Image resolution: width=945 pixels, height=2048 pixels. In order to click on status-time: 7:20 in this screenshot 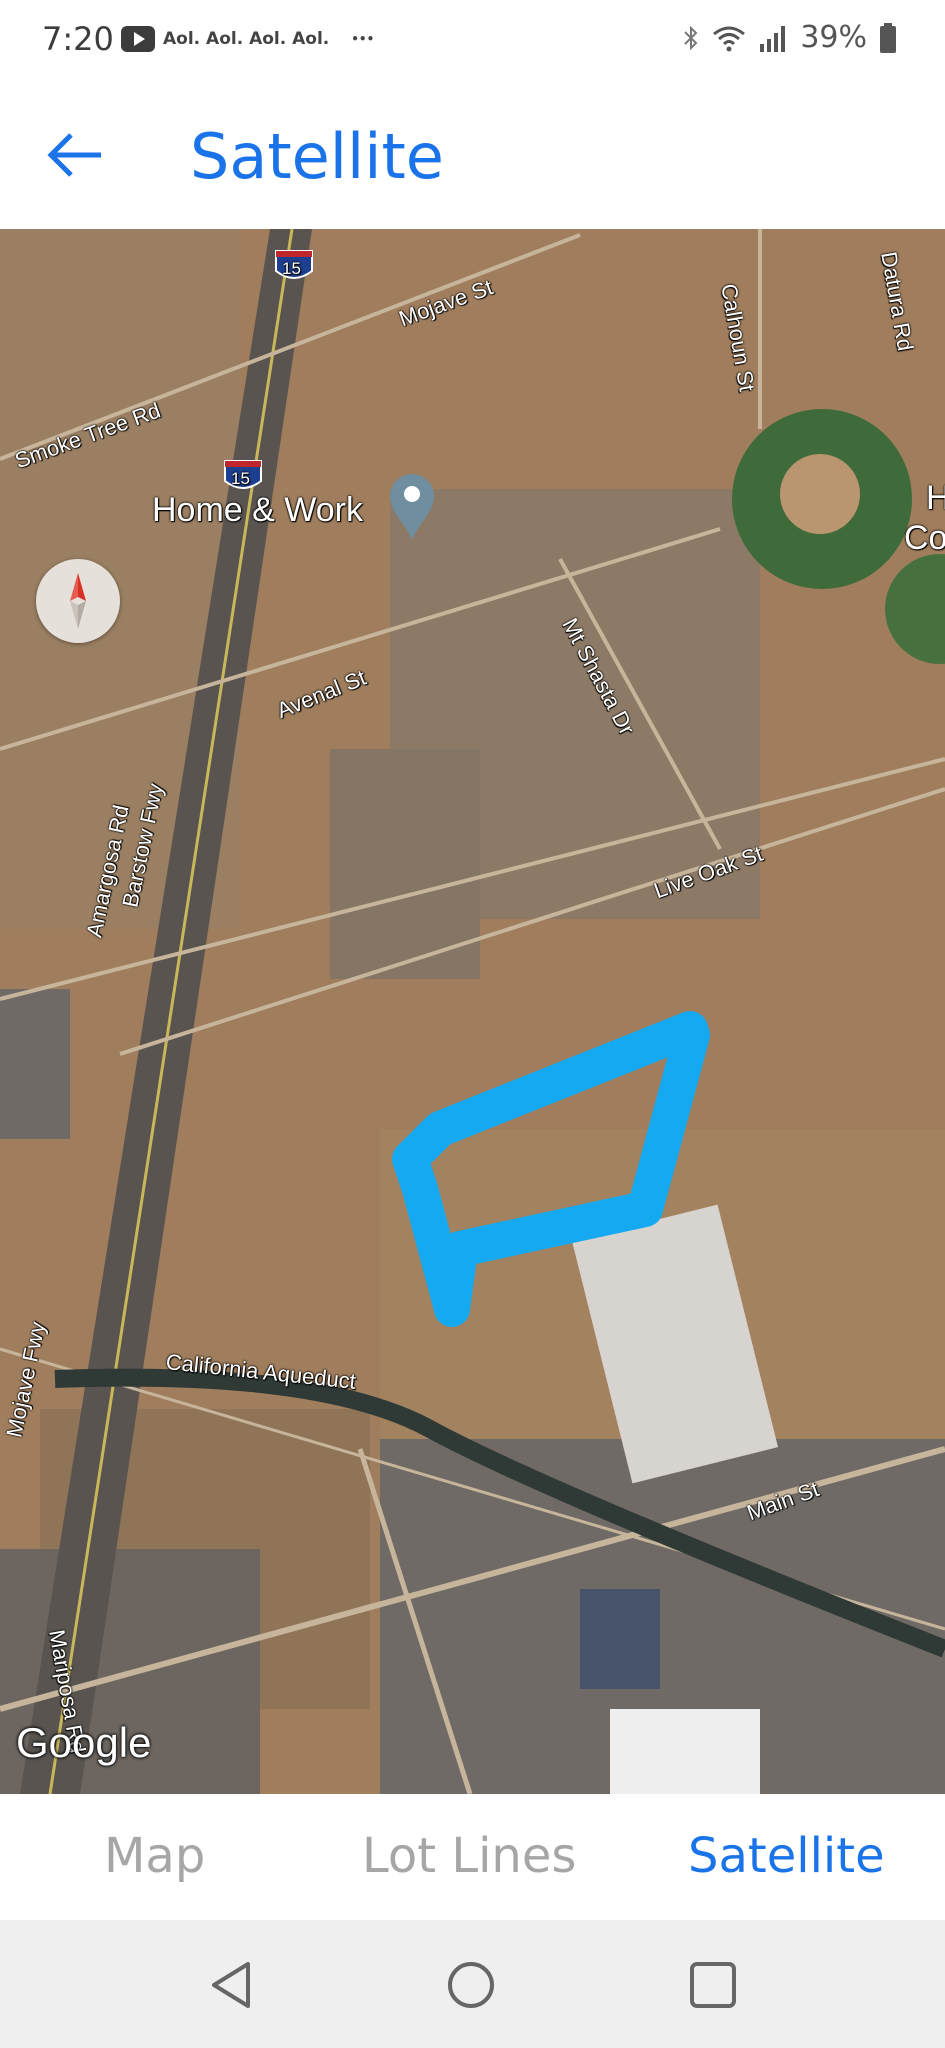, I will do `click(78, 39)`.